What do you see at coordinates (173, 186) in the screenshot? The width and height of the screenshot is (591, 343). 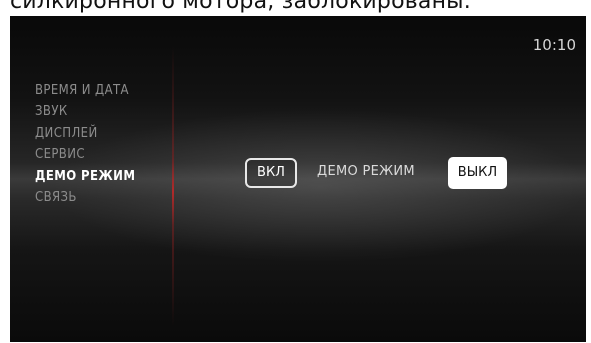 I see `sidebar-divider` at bounding box center [173, 186].